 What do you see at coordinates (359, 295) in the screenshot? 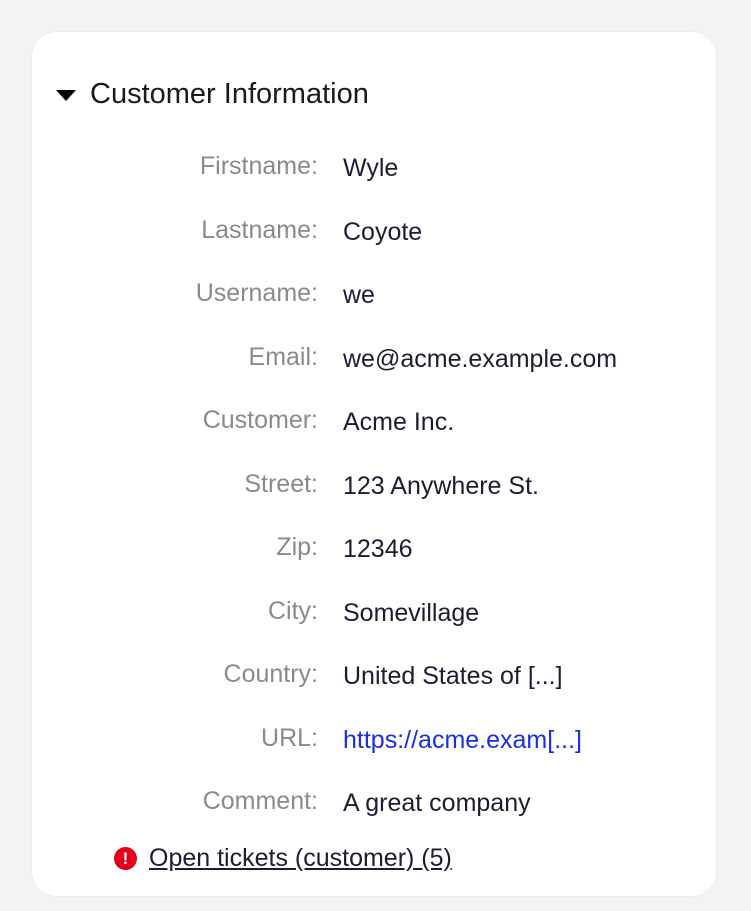
I see `field-value: we` at bounding box center [359, 295].